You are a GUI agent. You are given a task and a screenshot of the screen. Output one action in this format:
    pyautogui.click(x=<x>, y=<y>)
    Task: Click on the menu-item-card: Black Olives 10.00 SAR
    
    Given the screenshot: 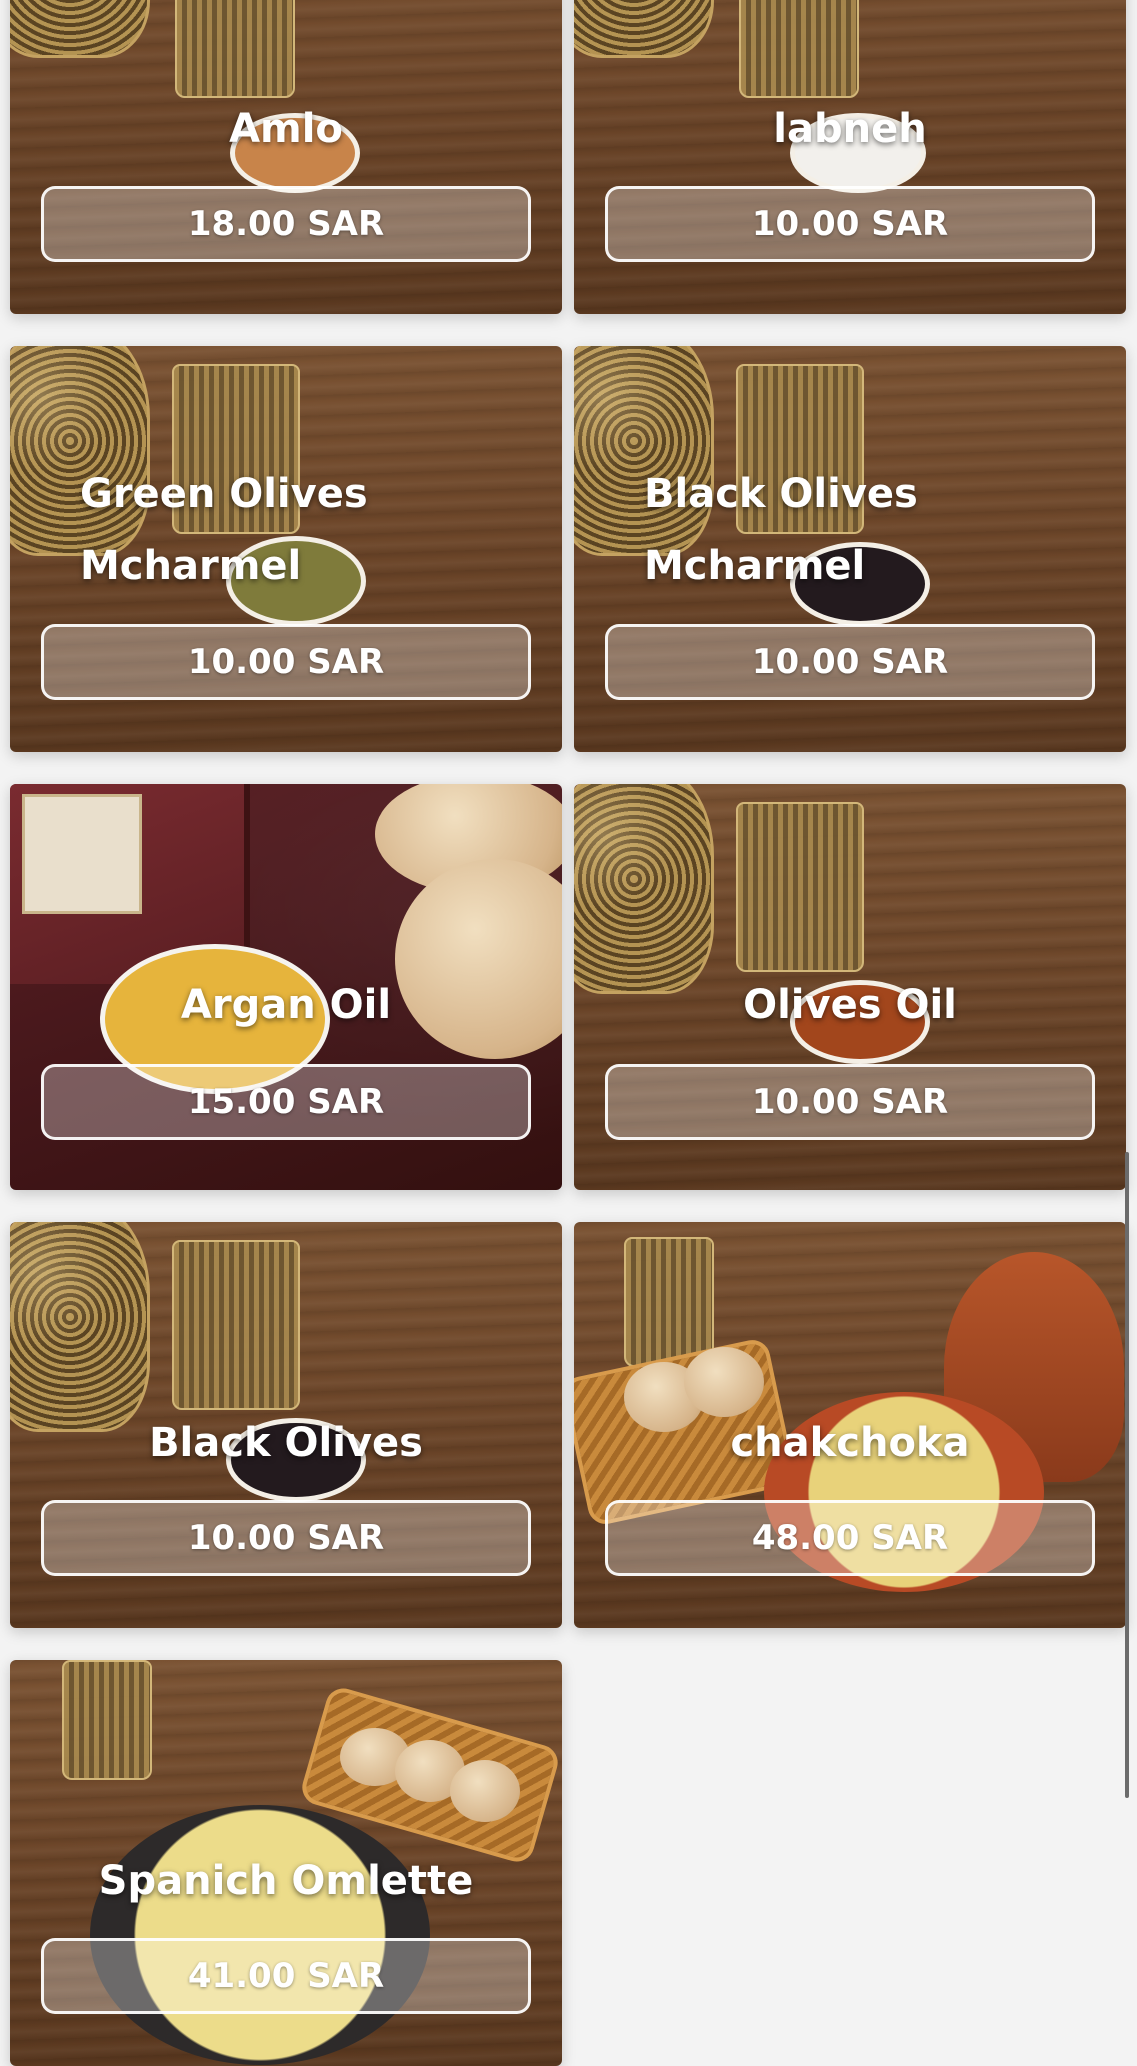 What is the action you would take?
    pyautogui.click(x=286, y=1425)
    